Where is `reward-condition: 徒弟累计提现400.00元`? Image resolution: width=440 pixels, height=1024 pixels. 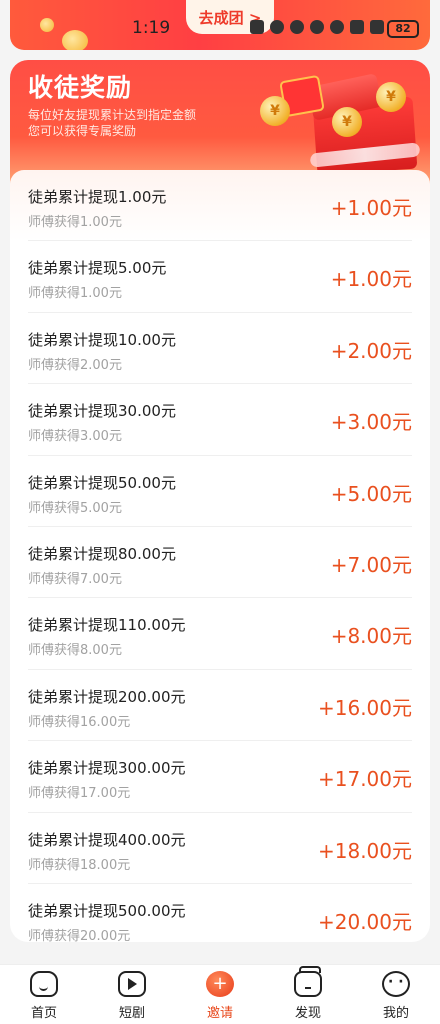 reward-condition: 徒弟累计提现400.00元 is located at coordinates (107, 839).